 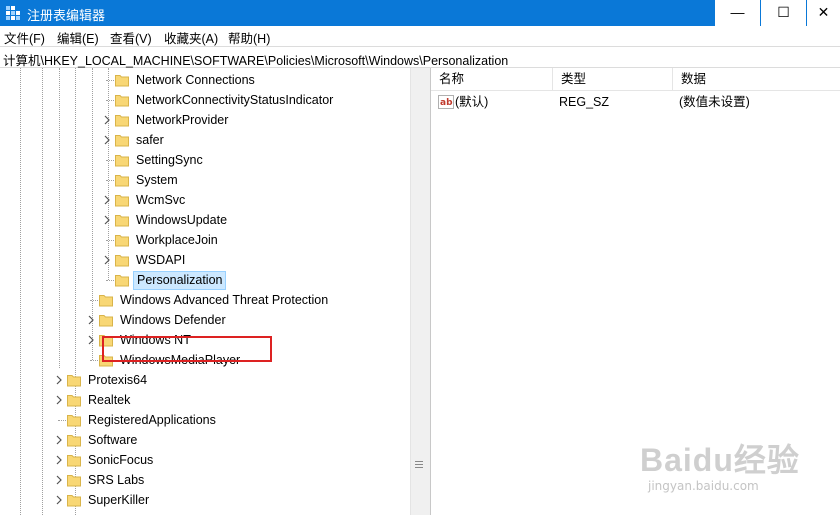 I want to click on tree-node: SonicFocus, so click(x=205, y=460).